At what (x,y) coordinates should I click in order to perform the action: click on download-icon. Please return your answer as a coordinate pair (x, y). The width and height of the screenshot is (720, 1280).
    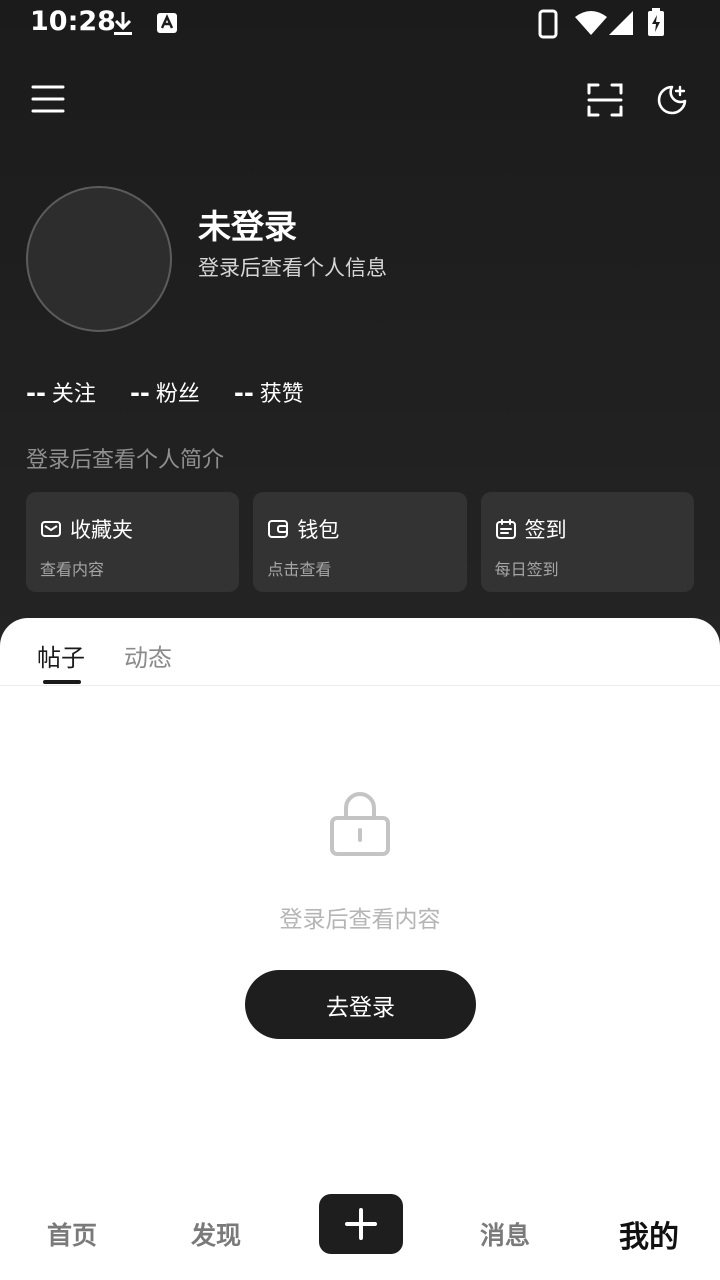
    Looking at the image, I should click on (123, 23).